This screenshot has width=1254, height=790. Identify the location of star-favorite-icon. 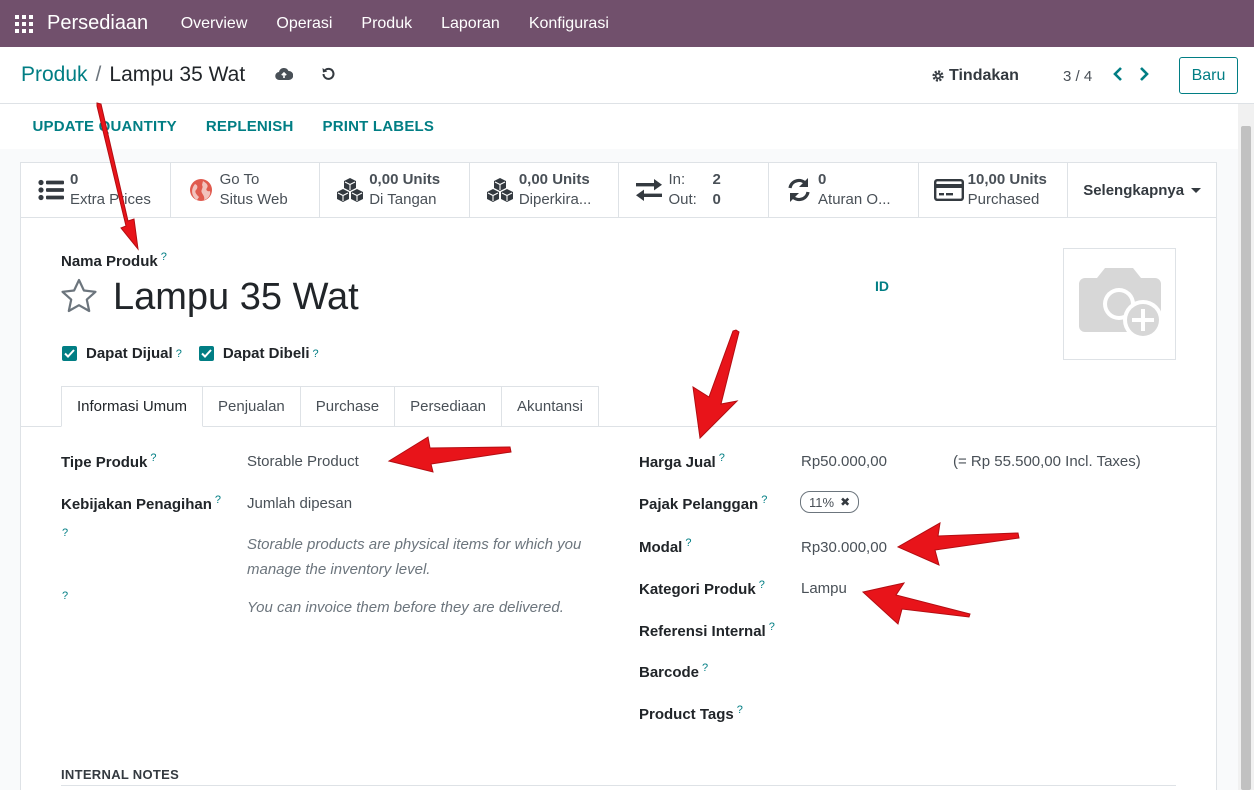
(79, 298).